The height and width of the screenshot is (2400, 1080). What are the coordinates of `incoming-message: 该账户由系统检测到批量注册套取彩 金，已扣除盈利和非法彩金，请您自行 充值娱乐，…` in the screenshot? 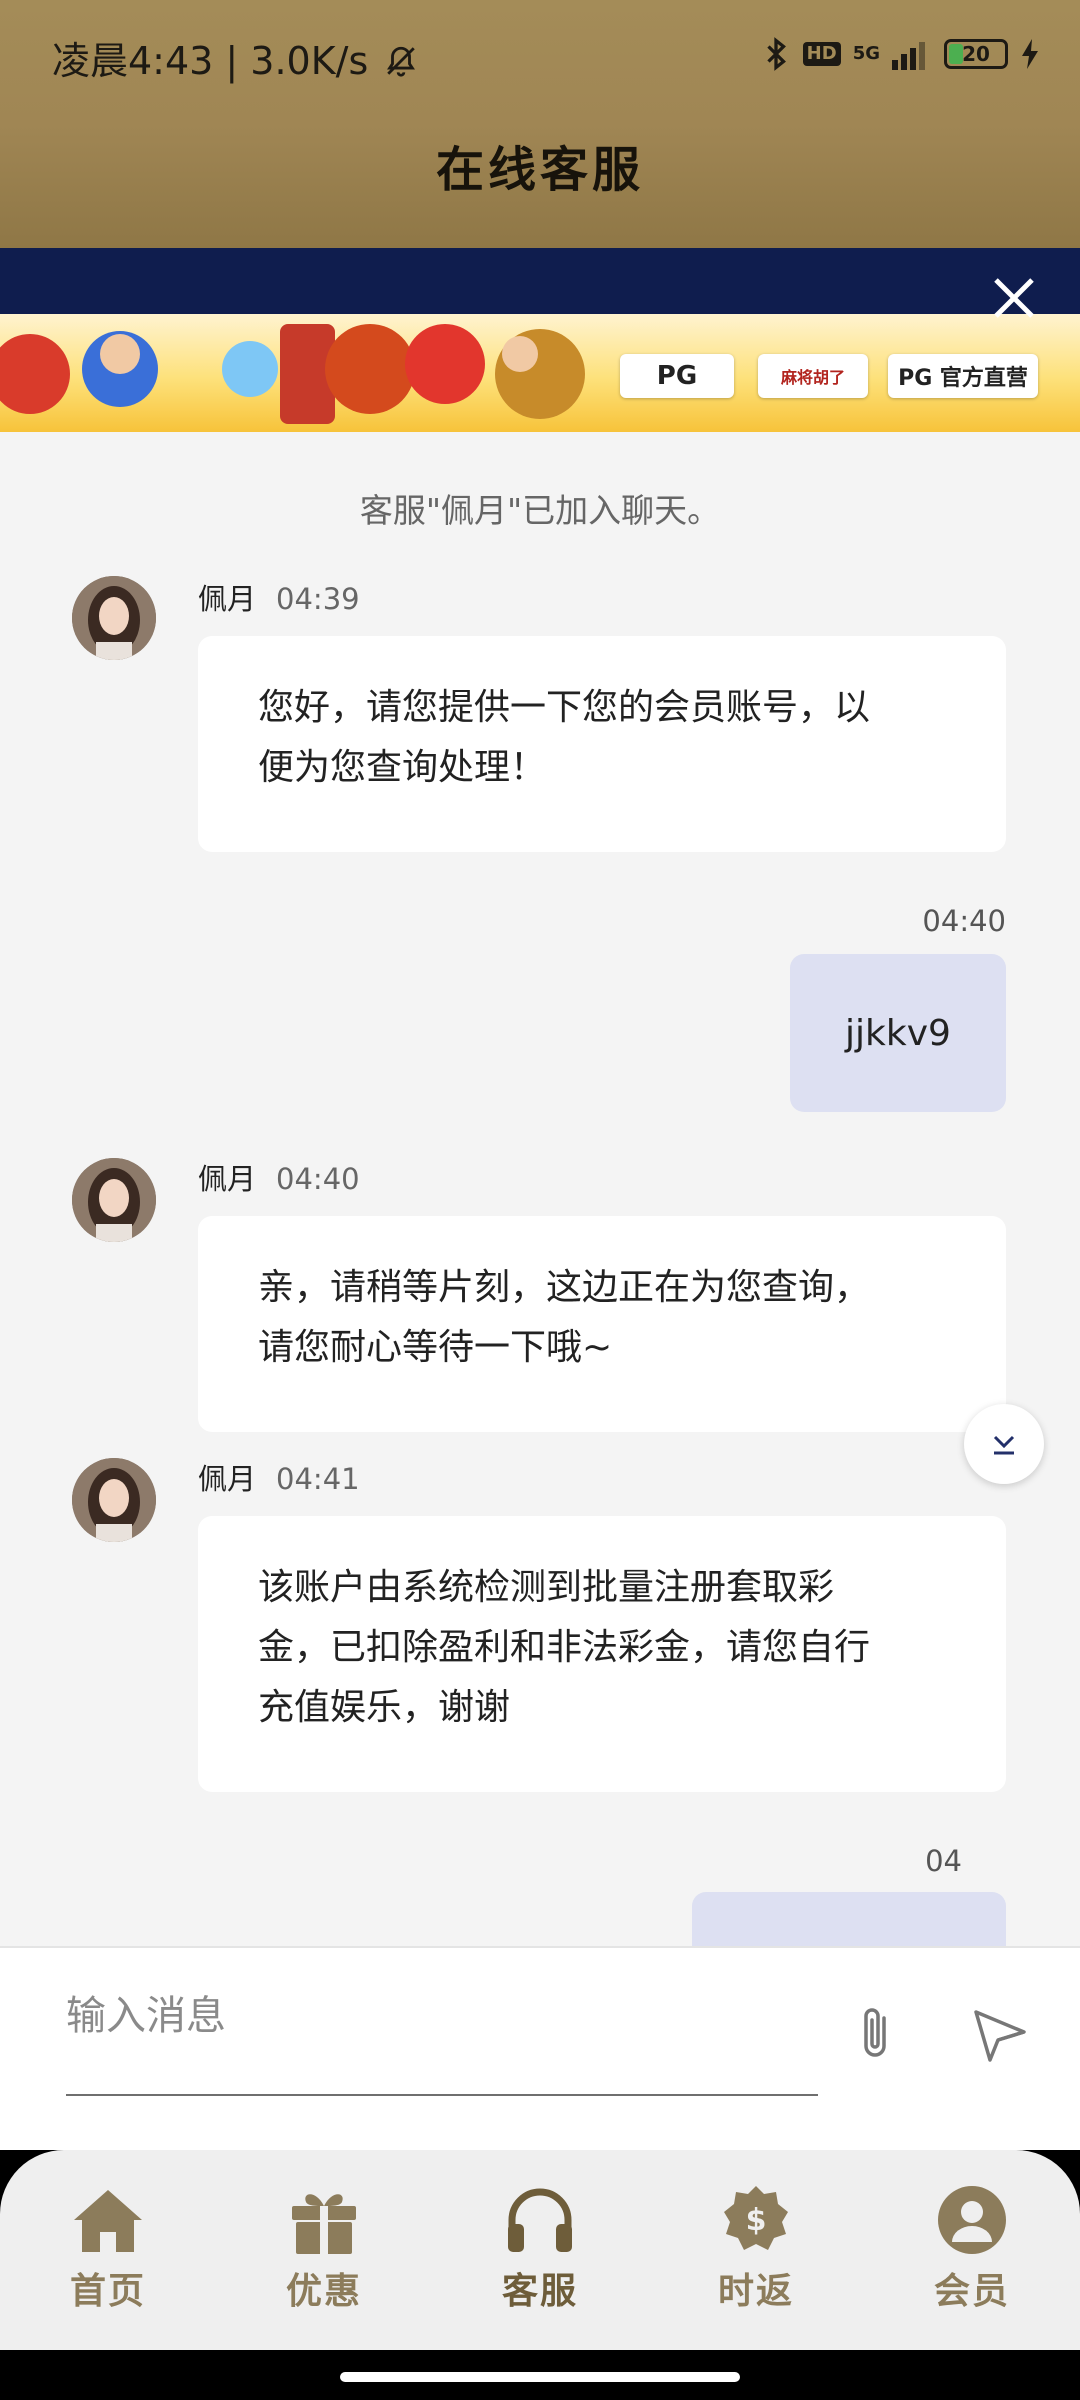 It's located at (602, 1654).